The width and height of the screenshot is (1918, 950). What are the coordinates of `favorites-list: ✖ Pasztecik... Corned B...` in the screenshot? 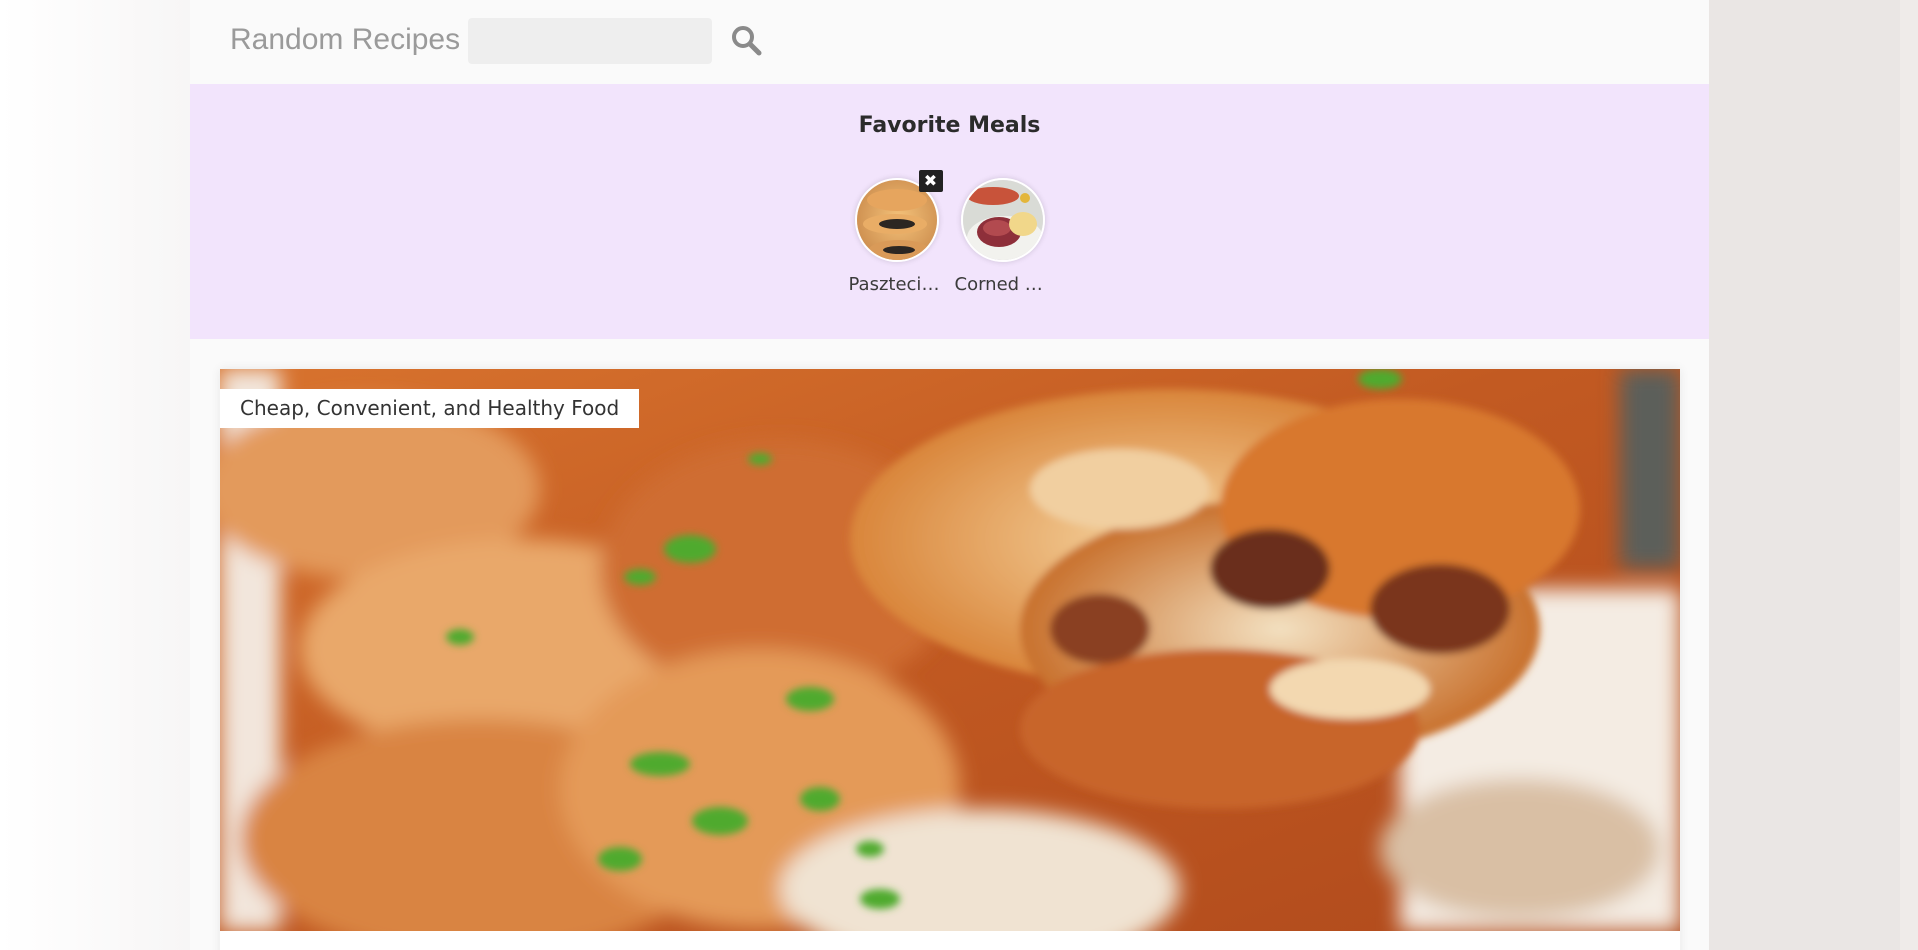 It's located at (949, 232).